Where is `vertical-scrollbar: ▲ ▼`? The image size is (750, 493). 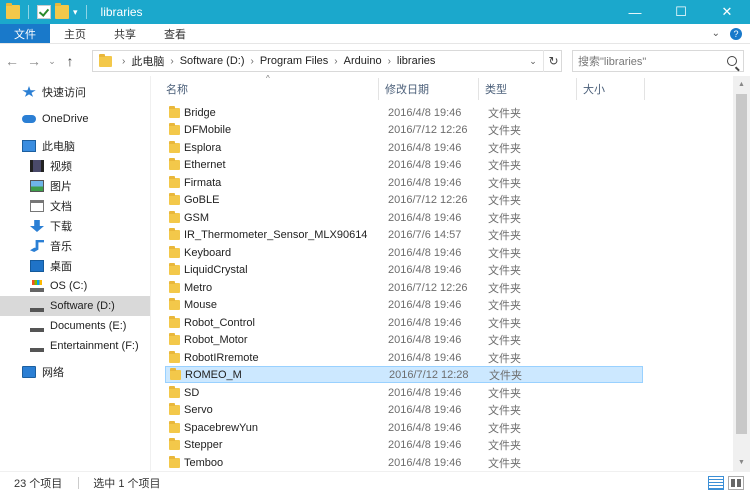 vertical-scrollbar: ▲ ▼ is located at coordinates (741, 273).